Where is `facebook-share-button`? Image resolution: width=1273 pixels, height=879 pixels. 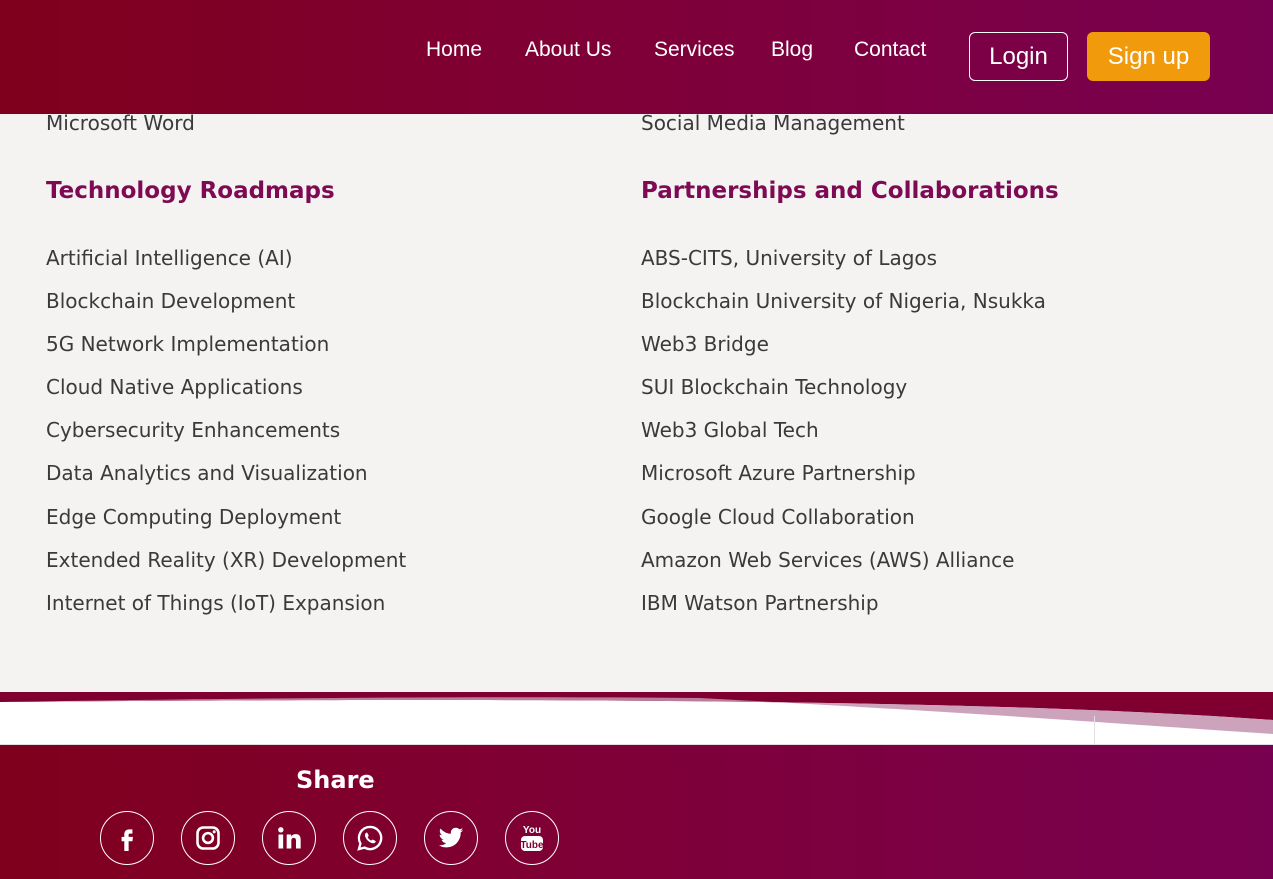 facebook-share-button is located at coordinates (127, 838).